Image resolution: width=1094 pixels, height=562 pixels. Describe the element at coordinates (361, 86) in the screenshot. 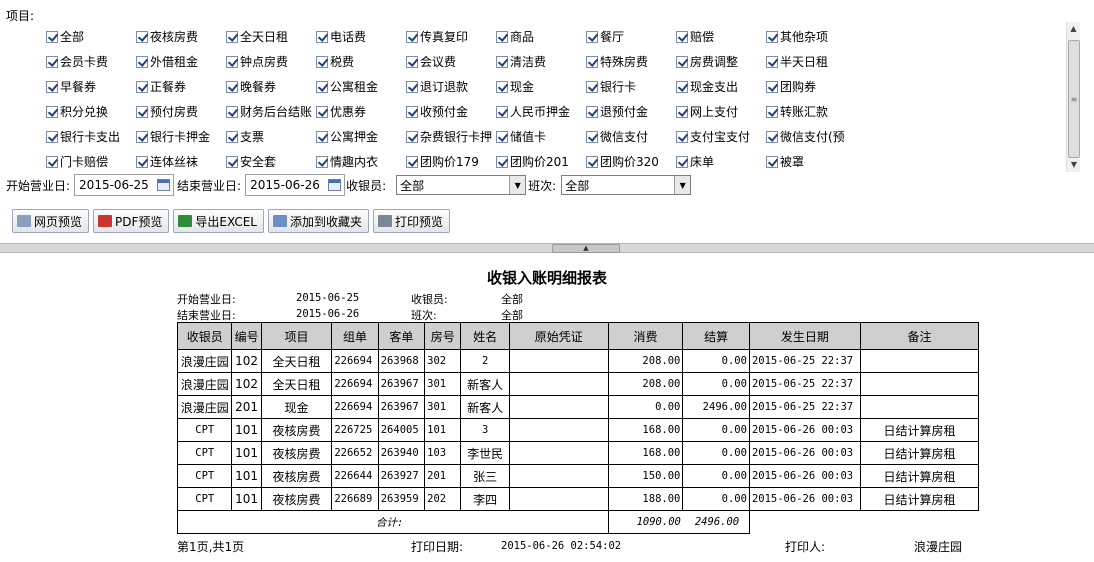

I see `item-checkbox: 公寓租金` at that location.